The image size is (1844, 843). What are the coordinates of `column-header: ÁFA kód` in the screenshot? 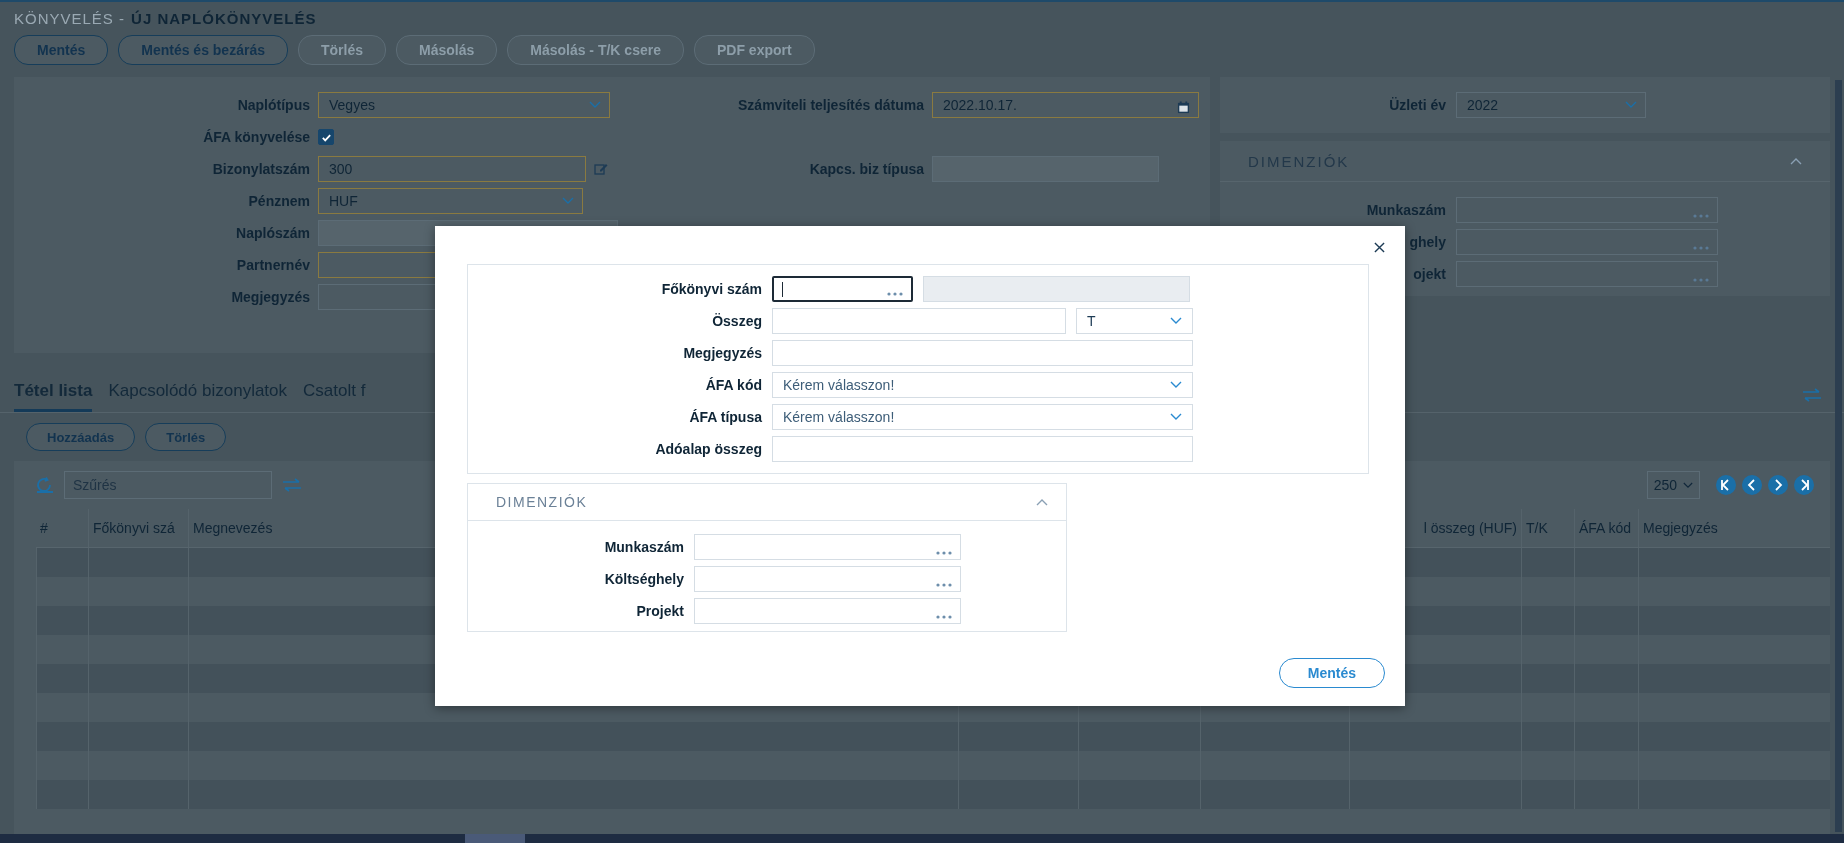 It's located at (1605, 528).